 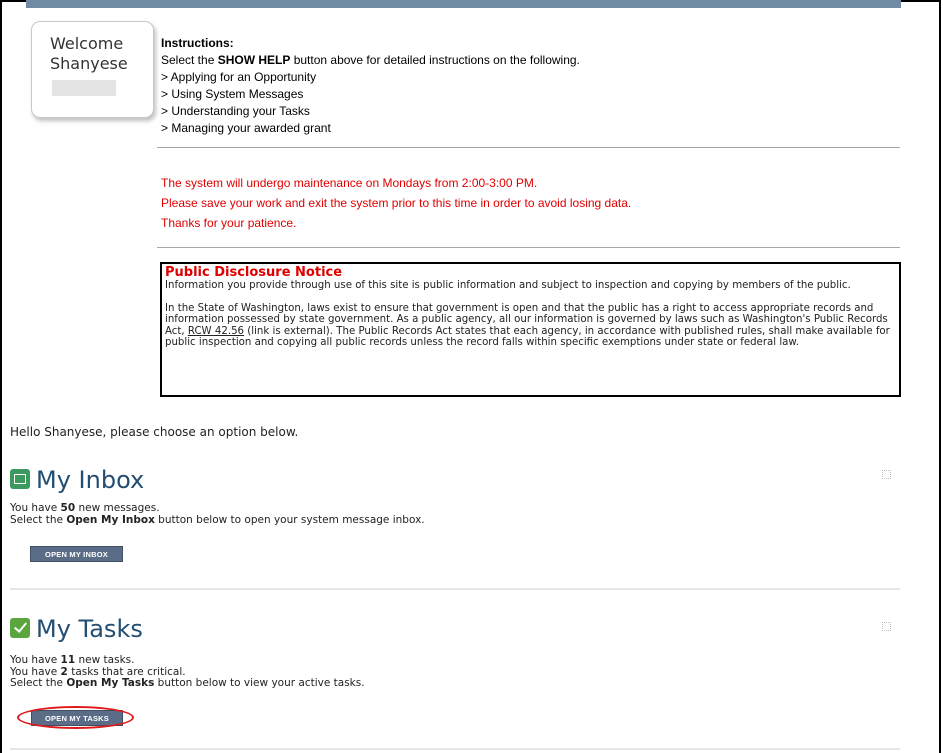 What do you see at coordinates (246, 128) in the screenshot?
I see `instructions-item: > Managing your awarded grant` at bounding box center [246, 128].